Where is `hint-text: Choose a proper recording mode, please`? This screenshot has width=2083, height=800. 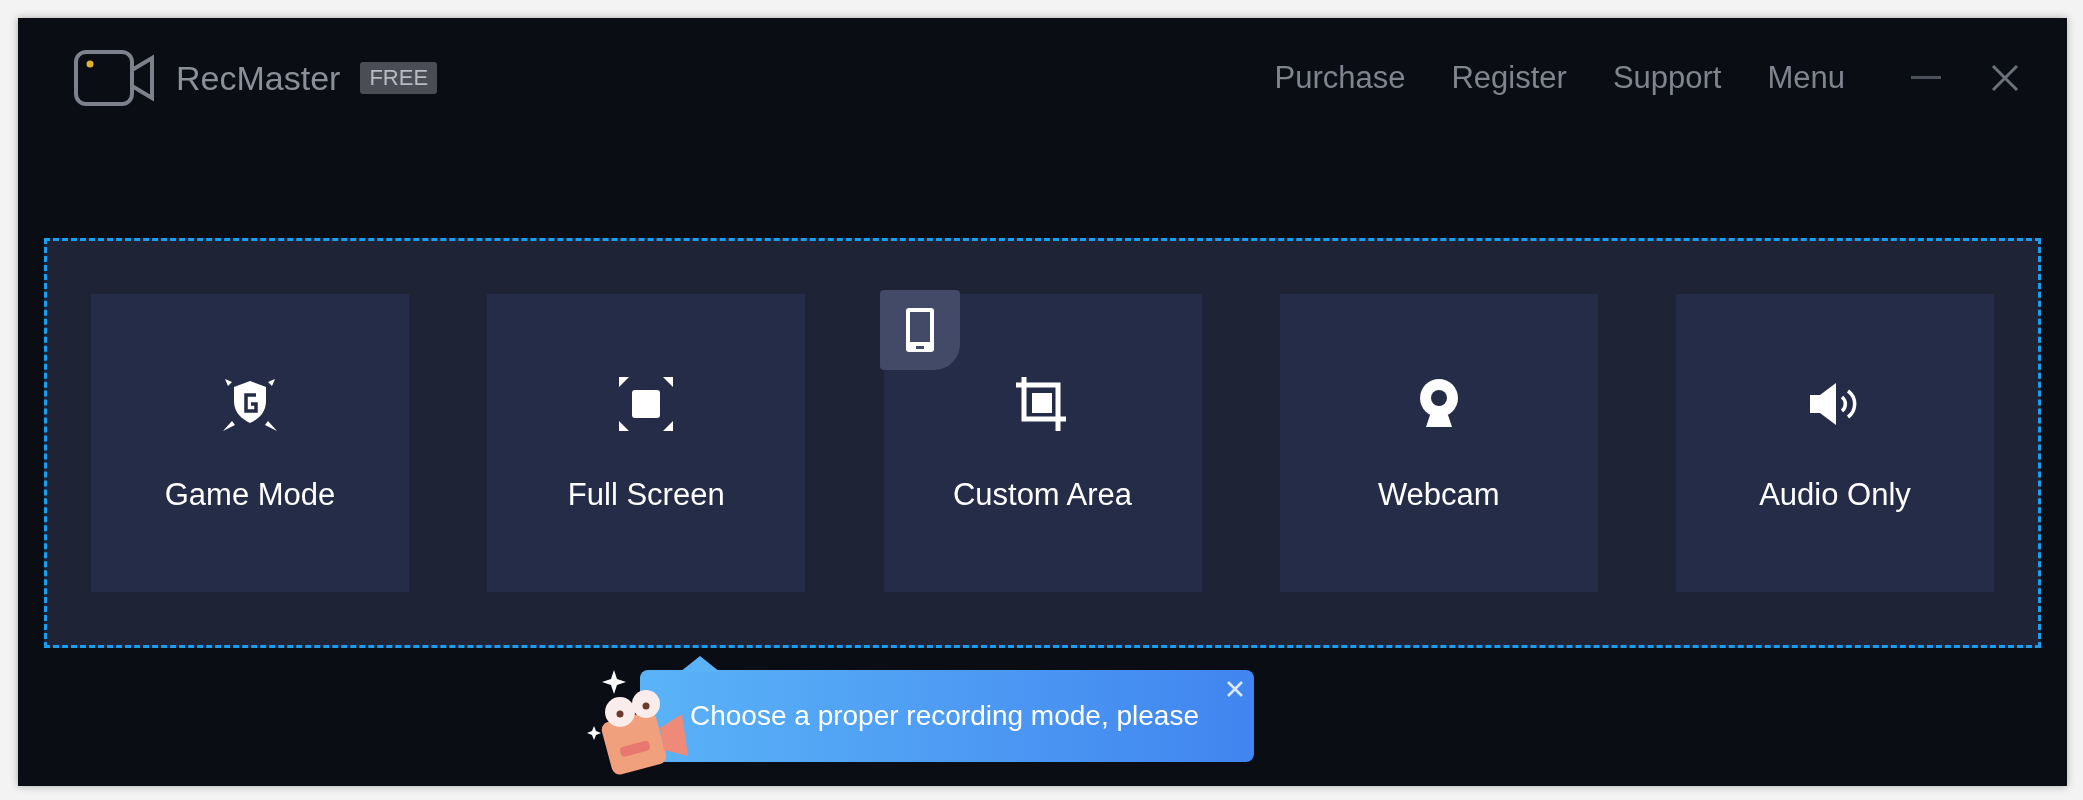
hint-text: Choose a proper recording mode, please is located at coordinates (944, 716).